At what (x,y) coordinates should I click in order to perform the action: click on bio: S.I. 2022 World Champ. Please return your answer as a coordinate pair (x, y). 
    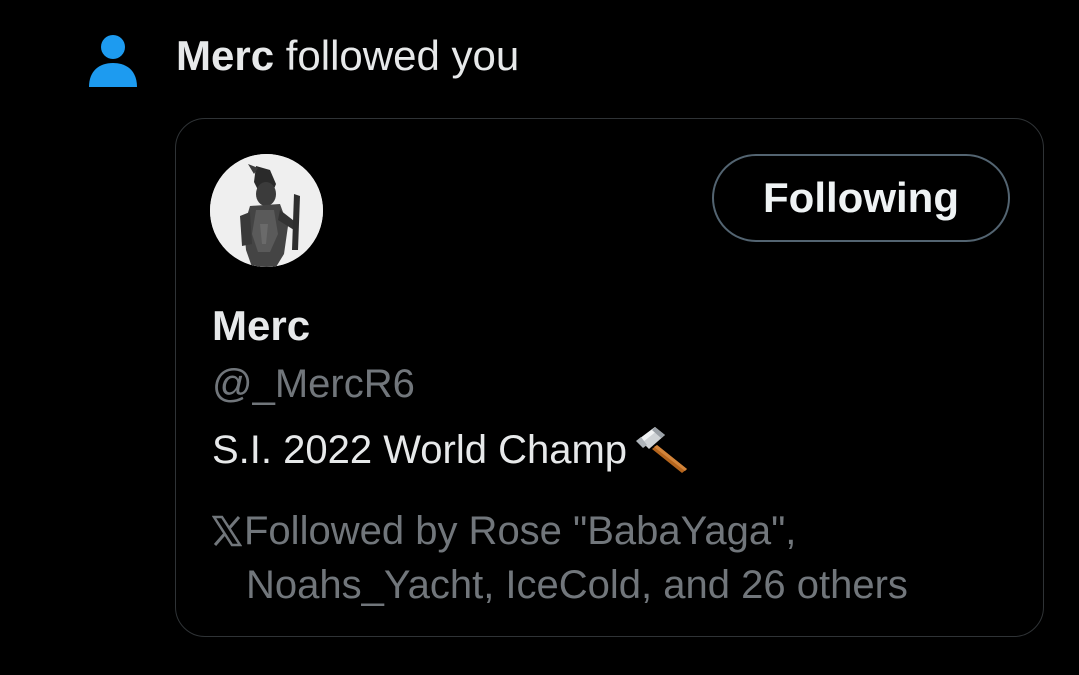
    Looking at the image, I should click on (452, 450).